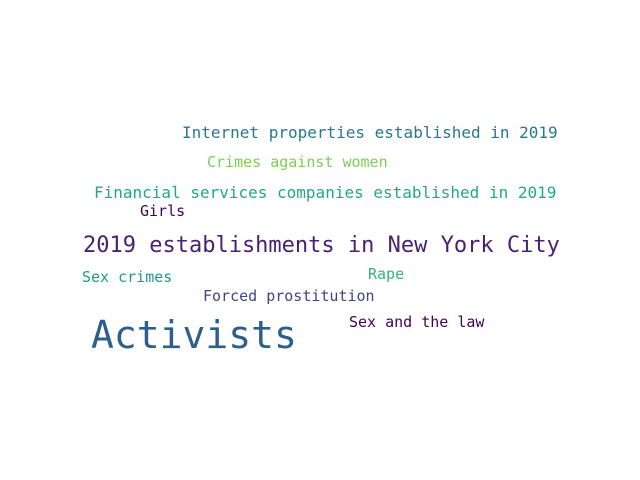  Describe the element at coordinates (194, 335) in the screenshot. I see `word-activists: Activists` at that location.